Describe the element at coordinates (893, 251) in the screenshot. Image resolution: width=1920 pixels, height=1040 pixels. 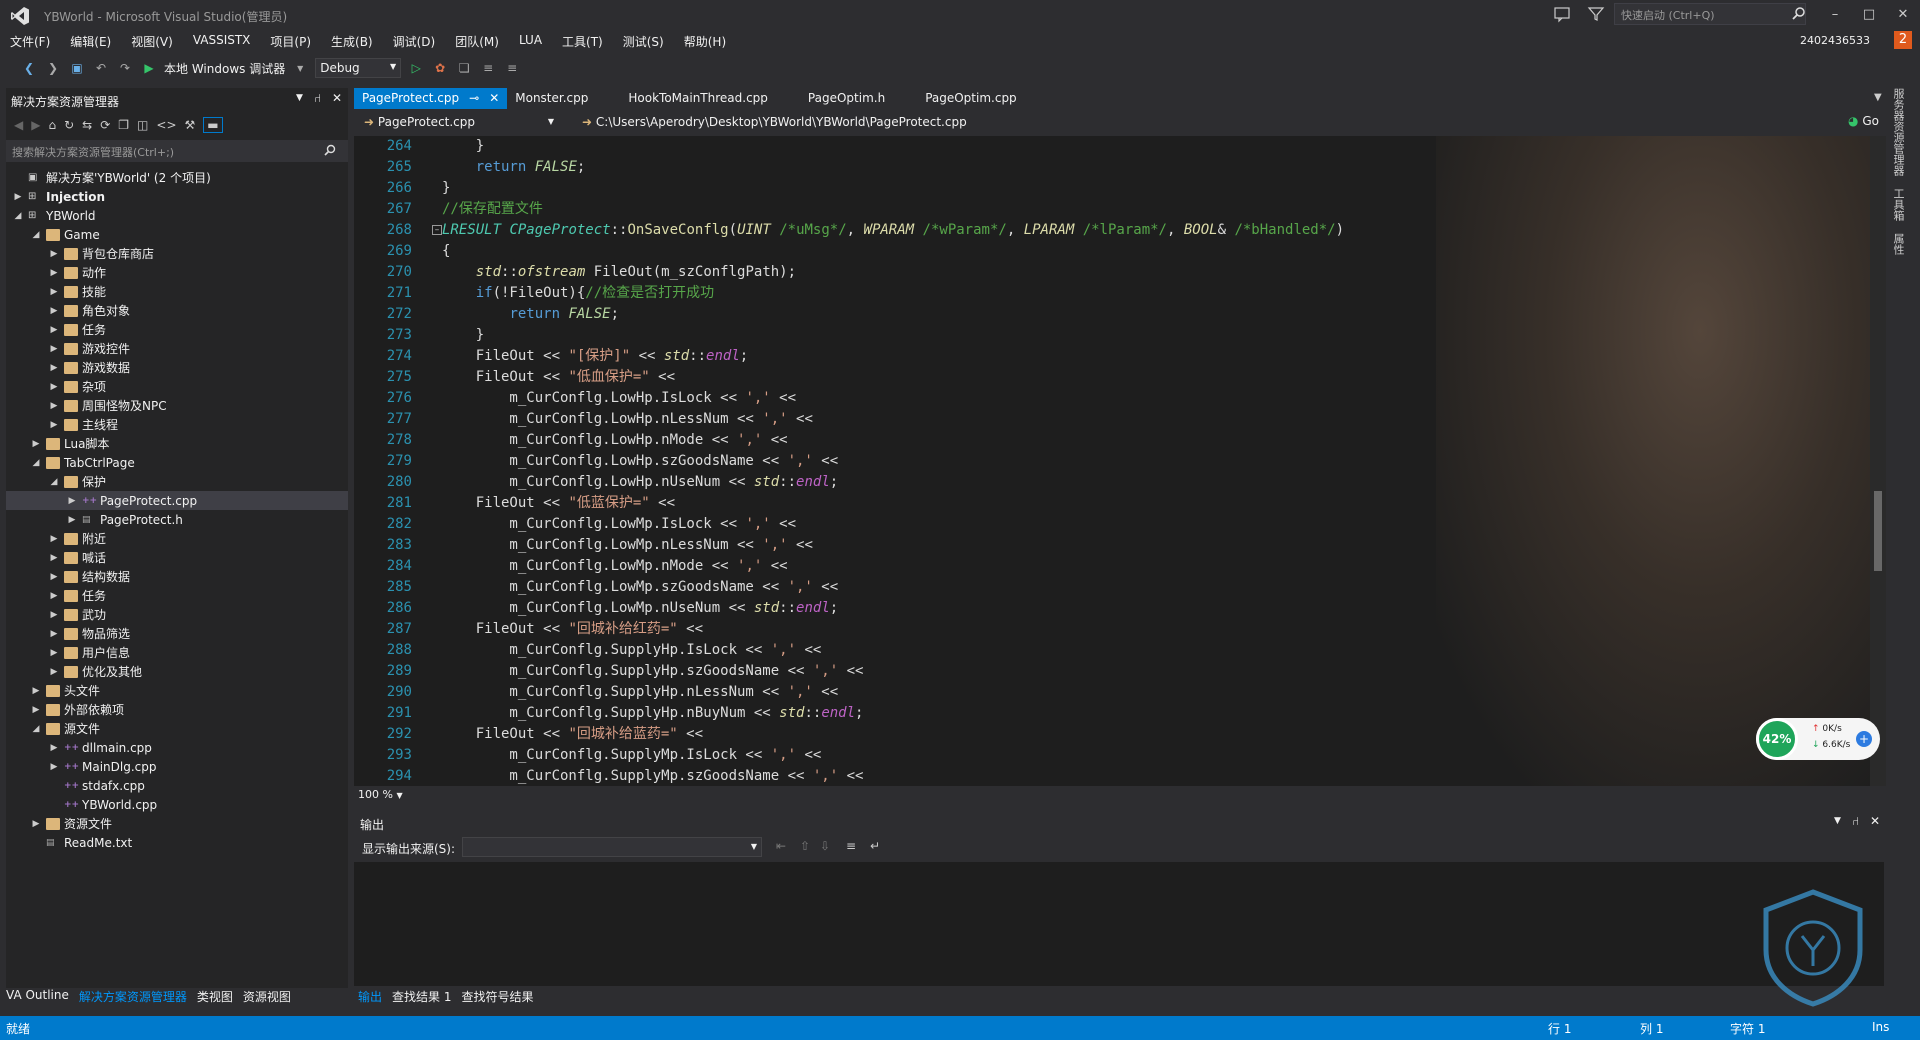
I see `code-line: {` at that location.